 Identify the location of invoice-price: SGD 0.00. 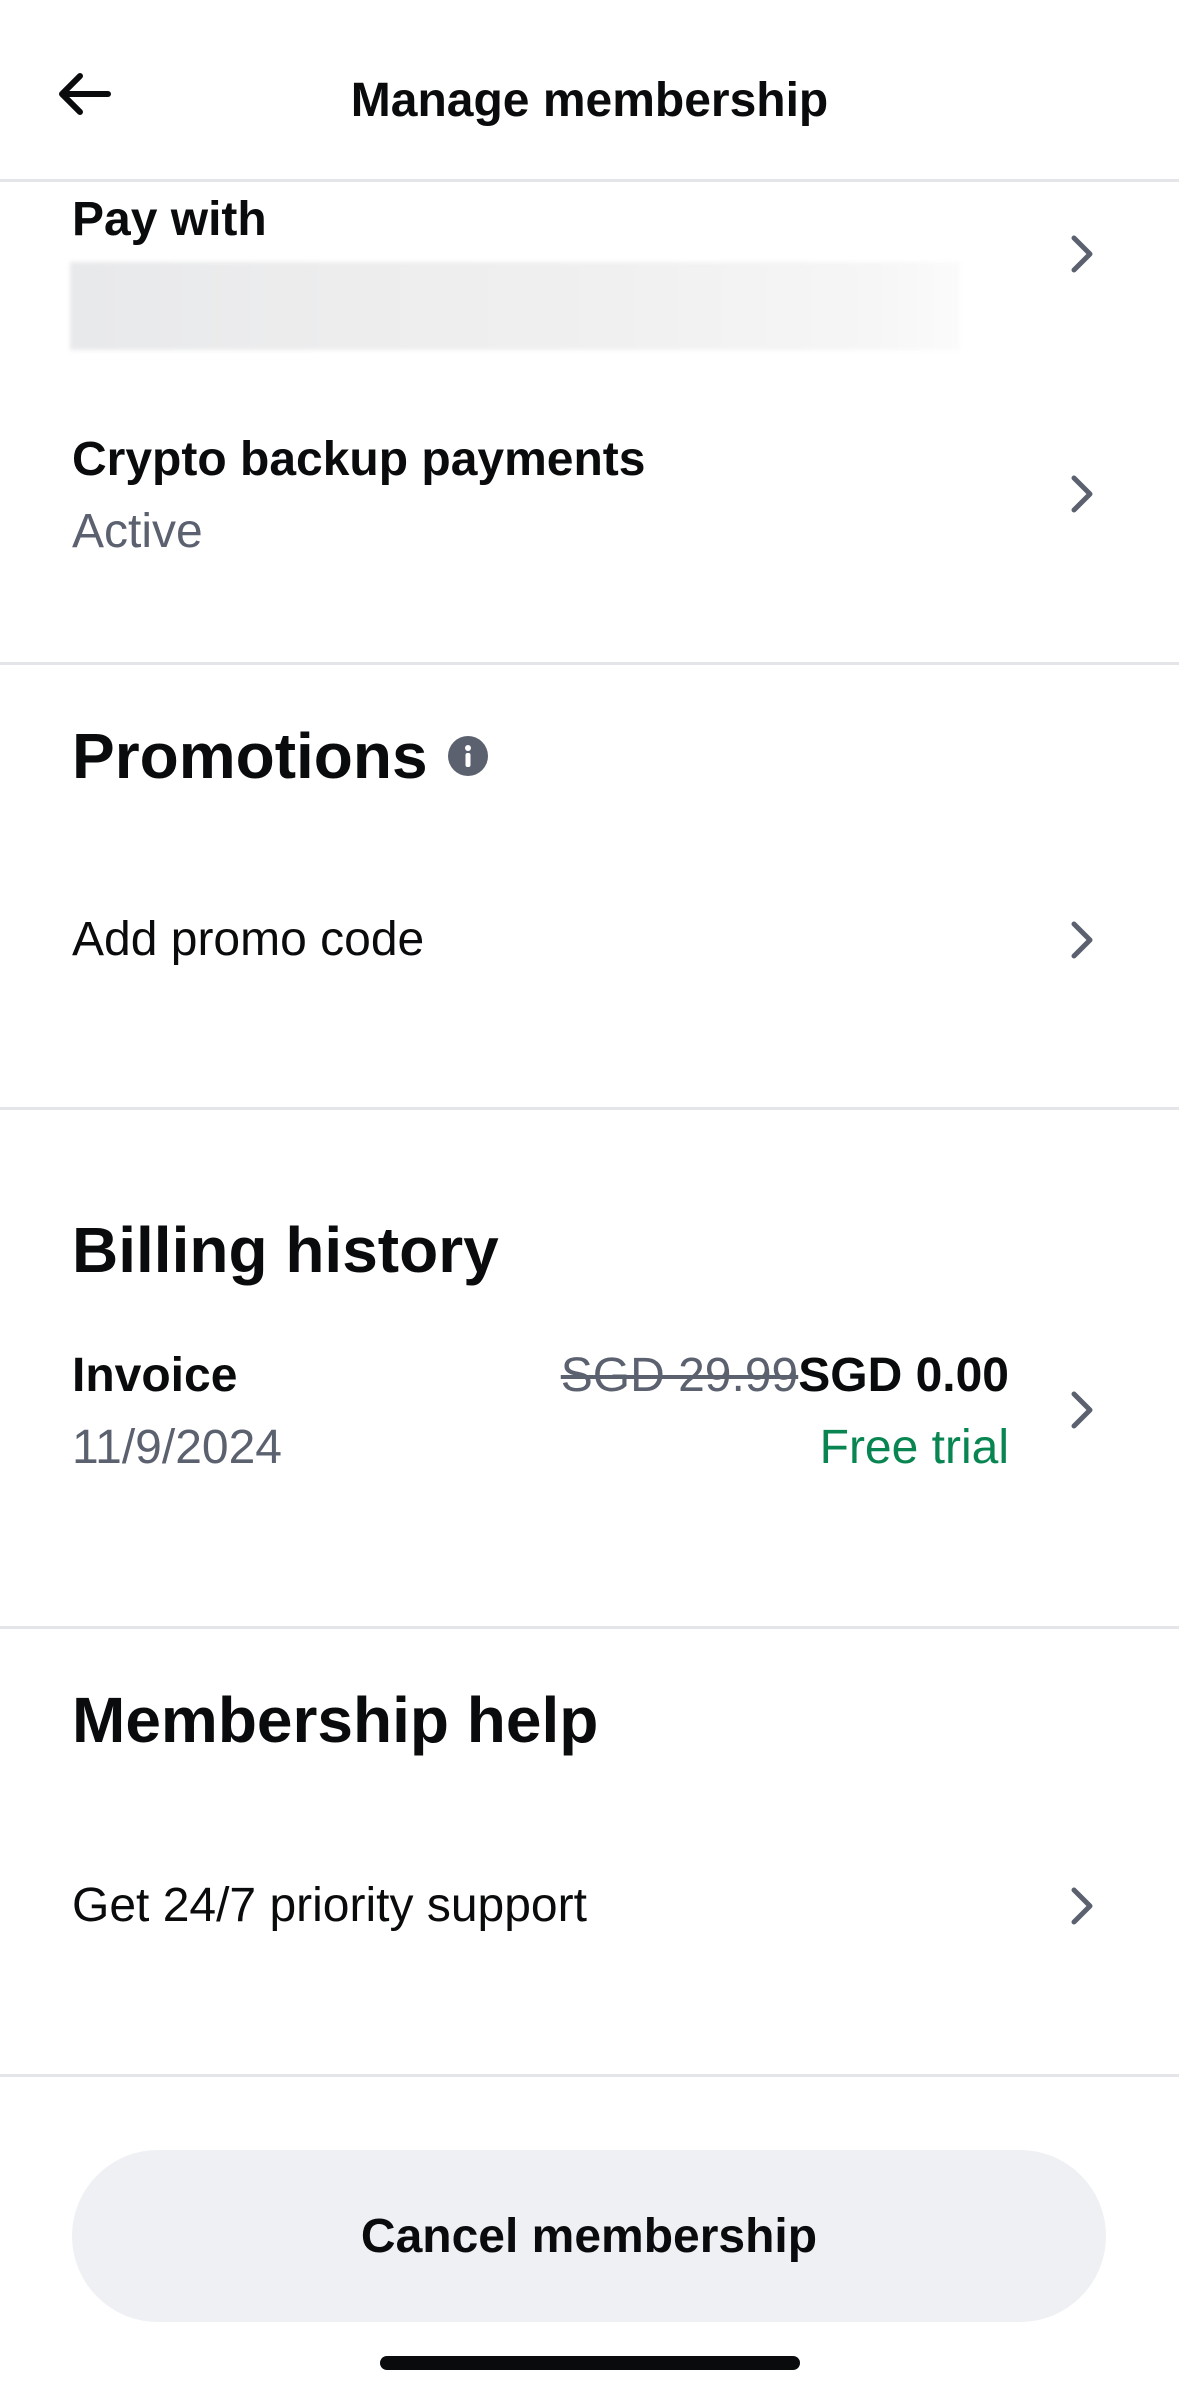
(903, 1375).